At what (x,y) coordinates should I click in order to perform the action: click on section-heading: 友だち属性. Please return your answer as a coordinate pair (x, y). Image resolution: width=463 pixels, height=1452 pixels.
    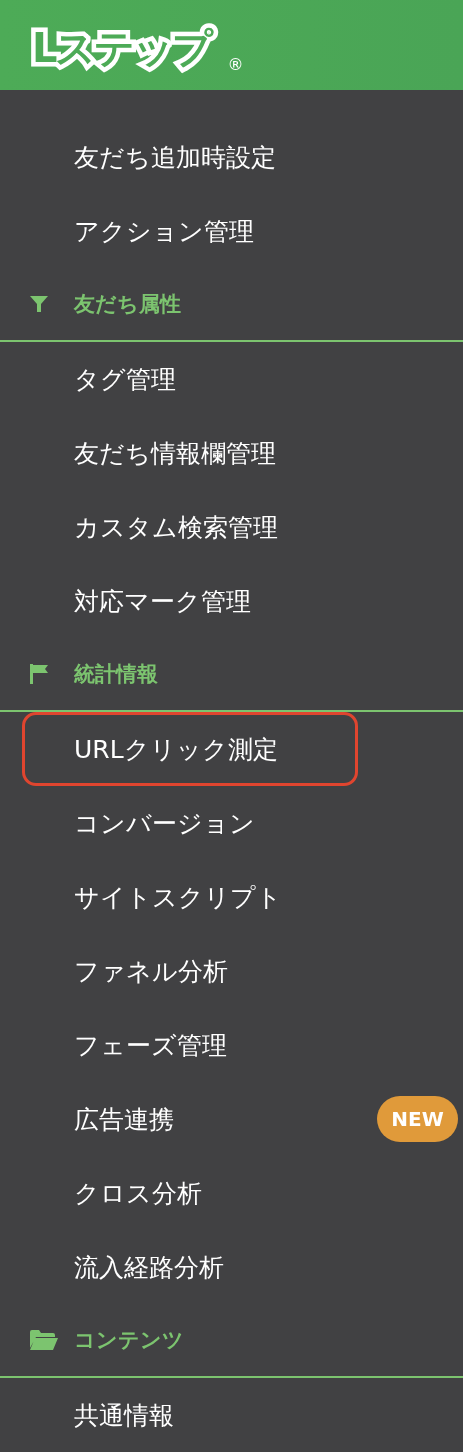
    Looking at the image, I should click on (127, 304).